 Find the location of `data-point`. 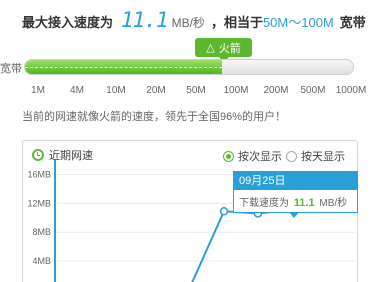

data-point is located at coordinates (224, 211).